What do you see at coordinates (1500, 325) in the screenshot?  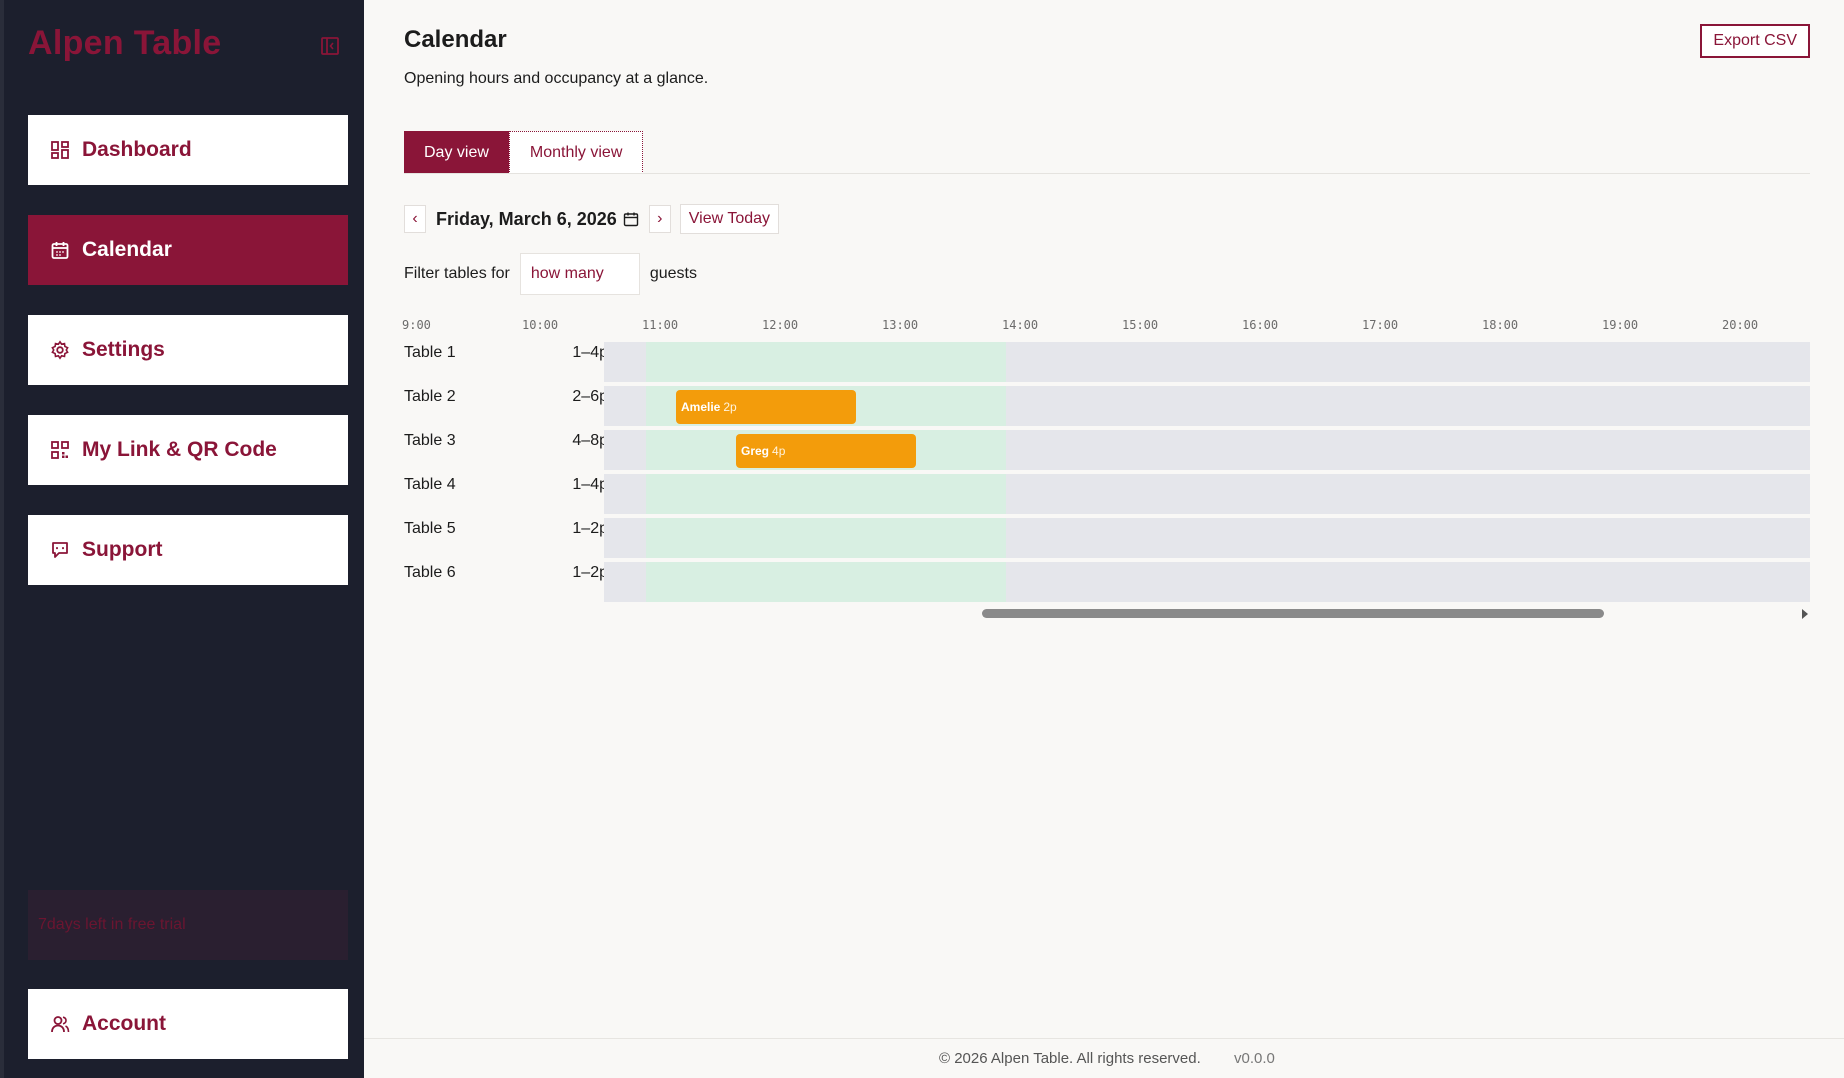 I see `hour-tick-label: 18:00` at bounding box center [1500, 325].